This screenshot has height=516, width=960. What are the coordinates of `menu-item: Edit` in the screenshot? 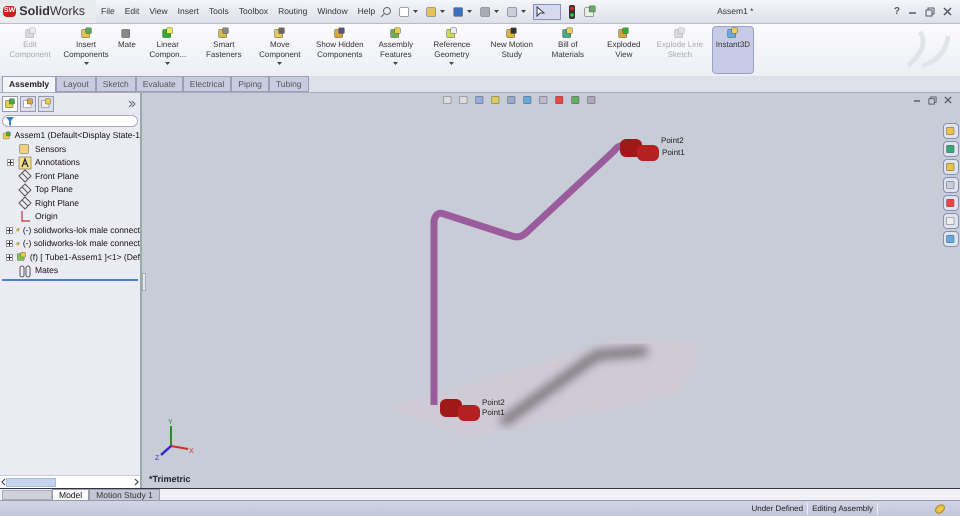 It's located at (132, 11).